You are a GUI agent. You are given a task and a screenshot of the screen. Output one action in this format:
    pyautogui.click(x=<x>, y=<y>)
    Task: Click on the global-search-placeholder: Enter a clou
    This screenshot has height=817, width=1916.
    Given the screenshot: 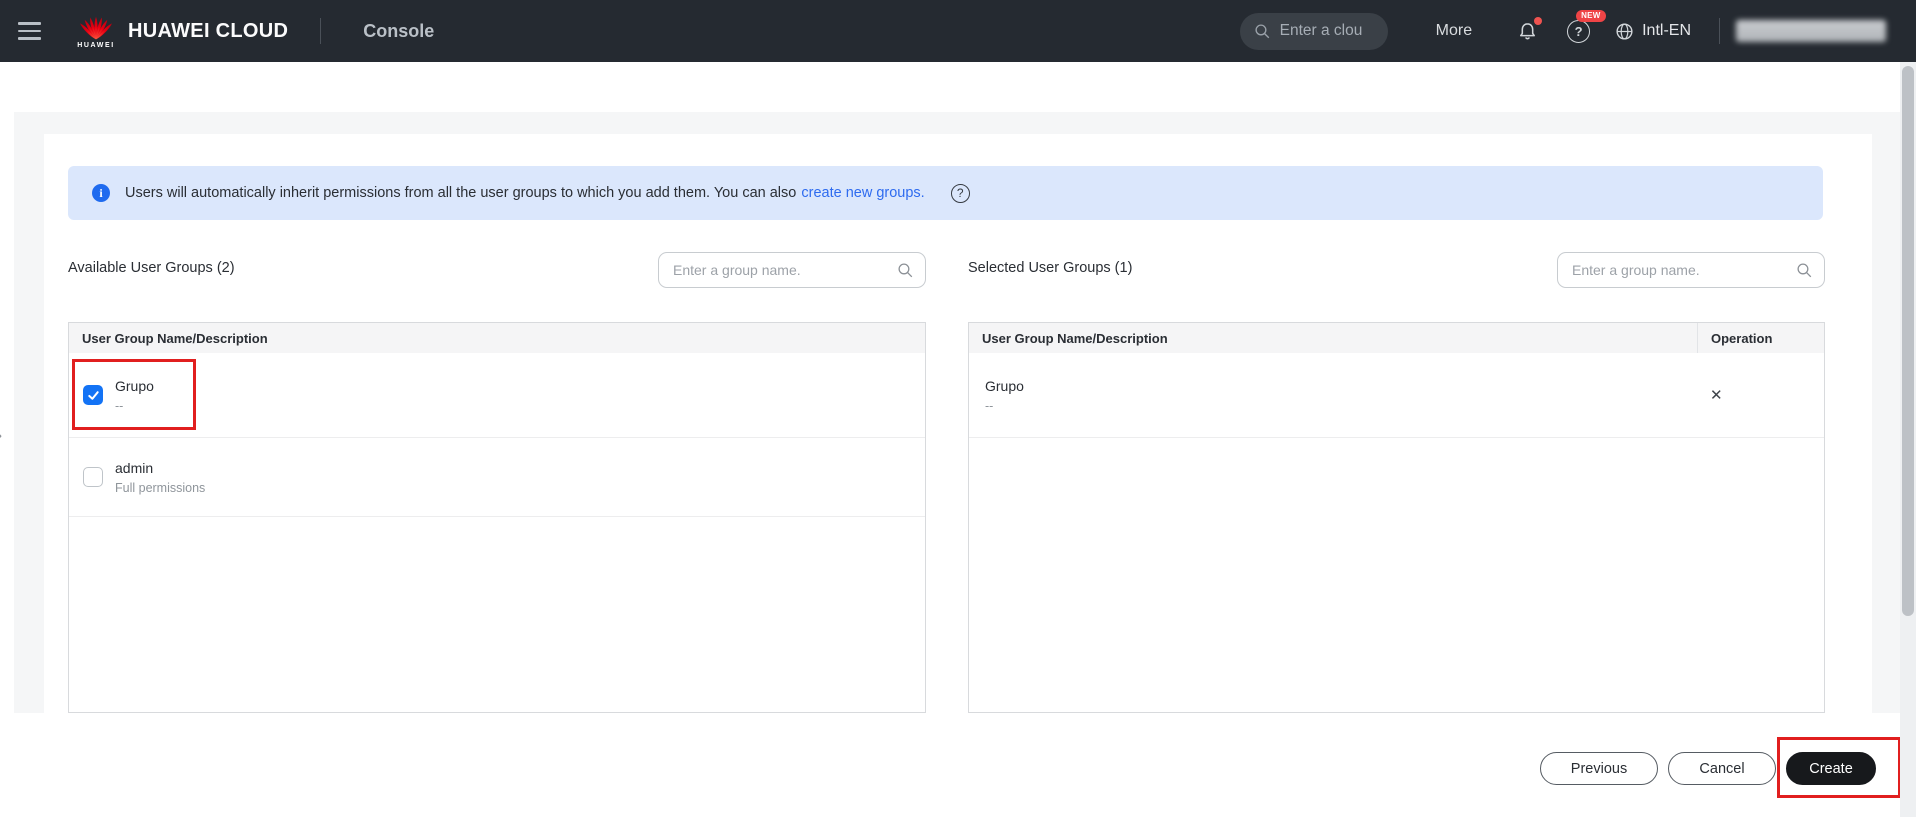 What is the action you would take?
    pyautogui.click(x=1321, y=30)
    